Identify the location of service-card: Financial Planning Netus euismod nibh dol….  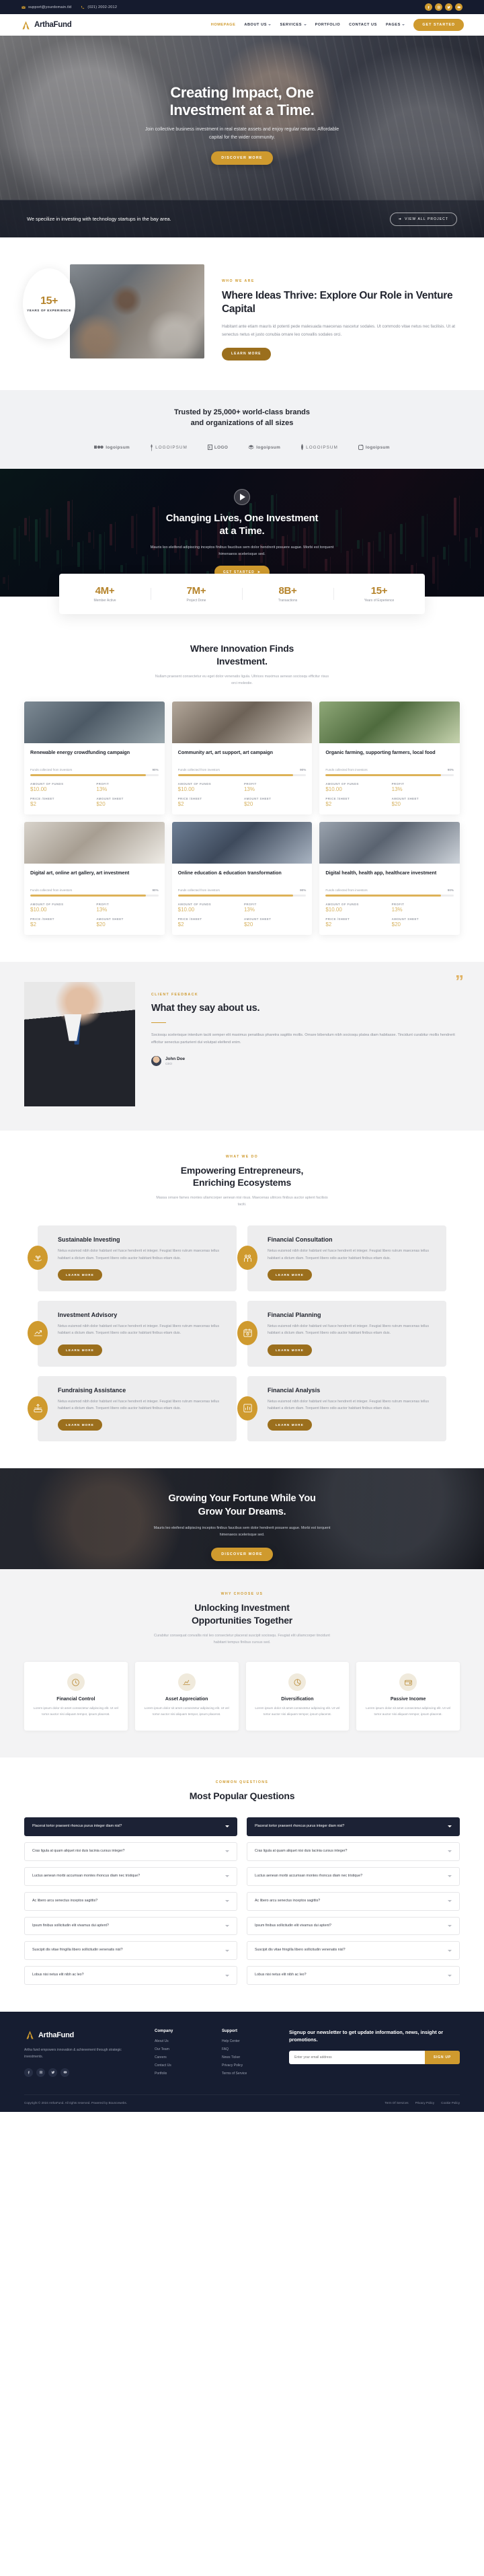
(341, 1333).